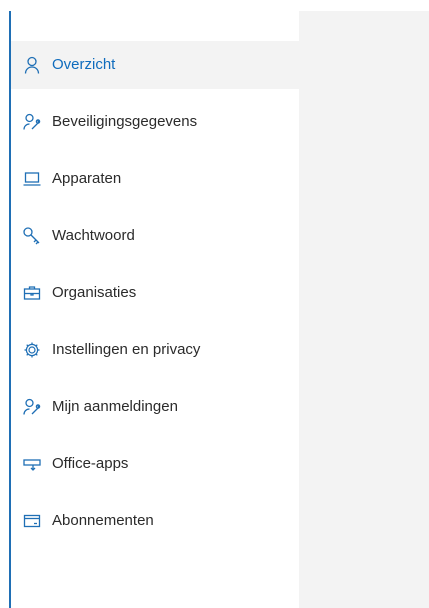 Image resolution: width=429 pixels, height=608 pixels. I want to click on gear-icon, so click(32, 350).